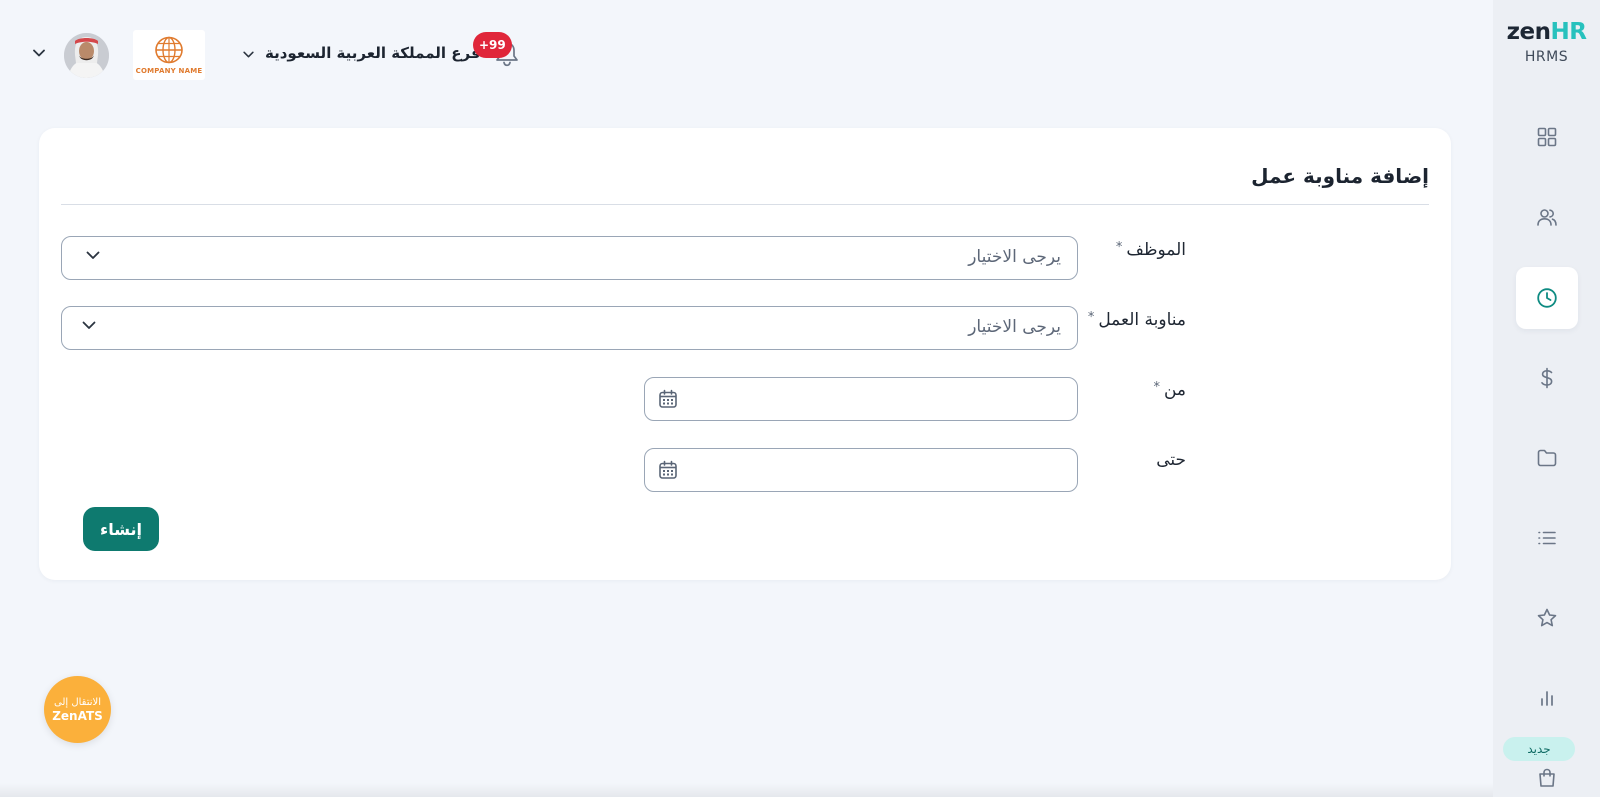  I want to click on sidebar-item-reports, so click(1547, 698).